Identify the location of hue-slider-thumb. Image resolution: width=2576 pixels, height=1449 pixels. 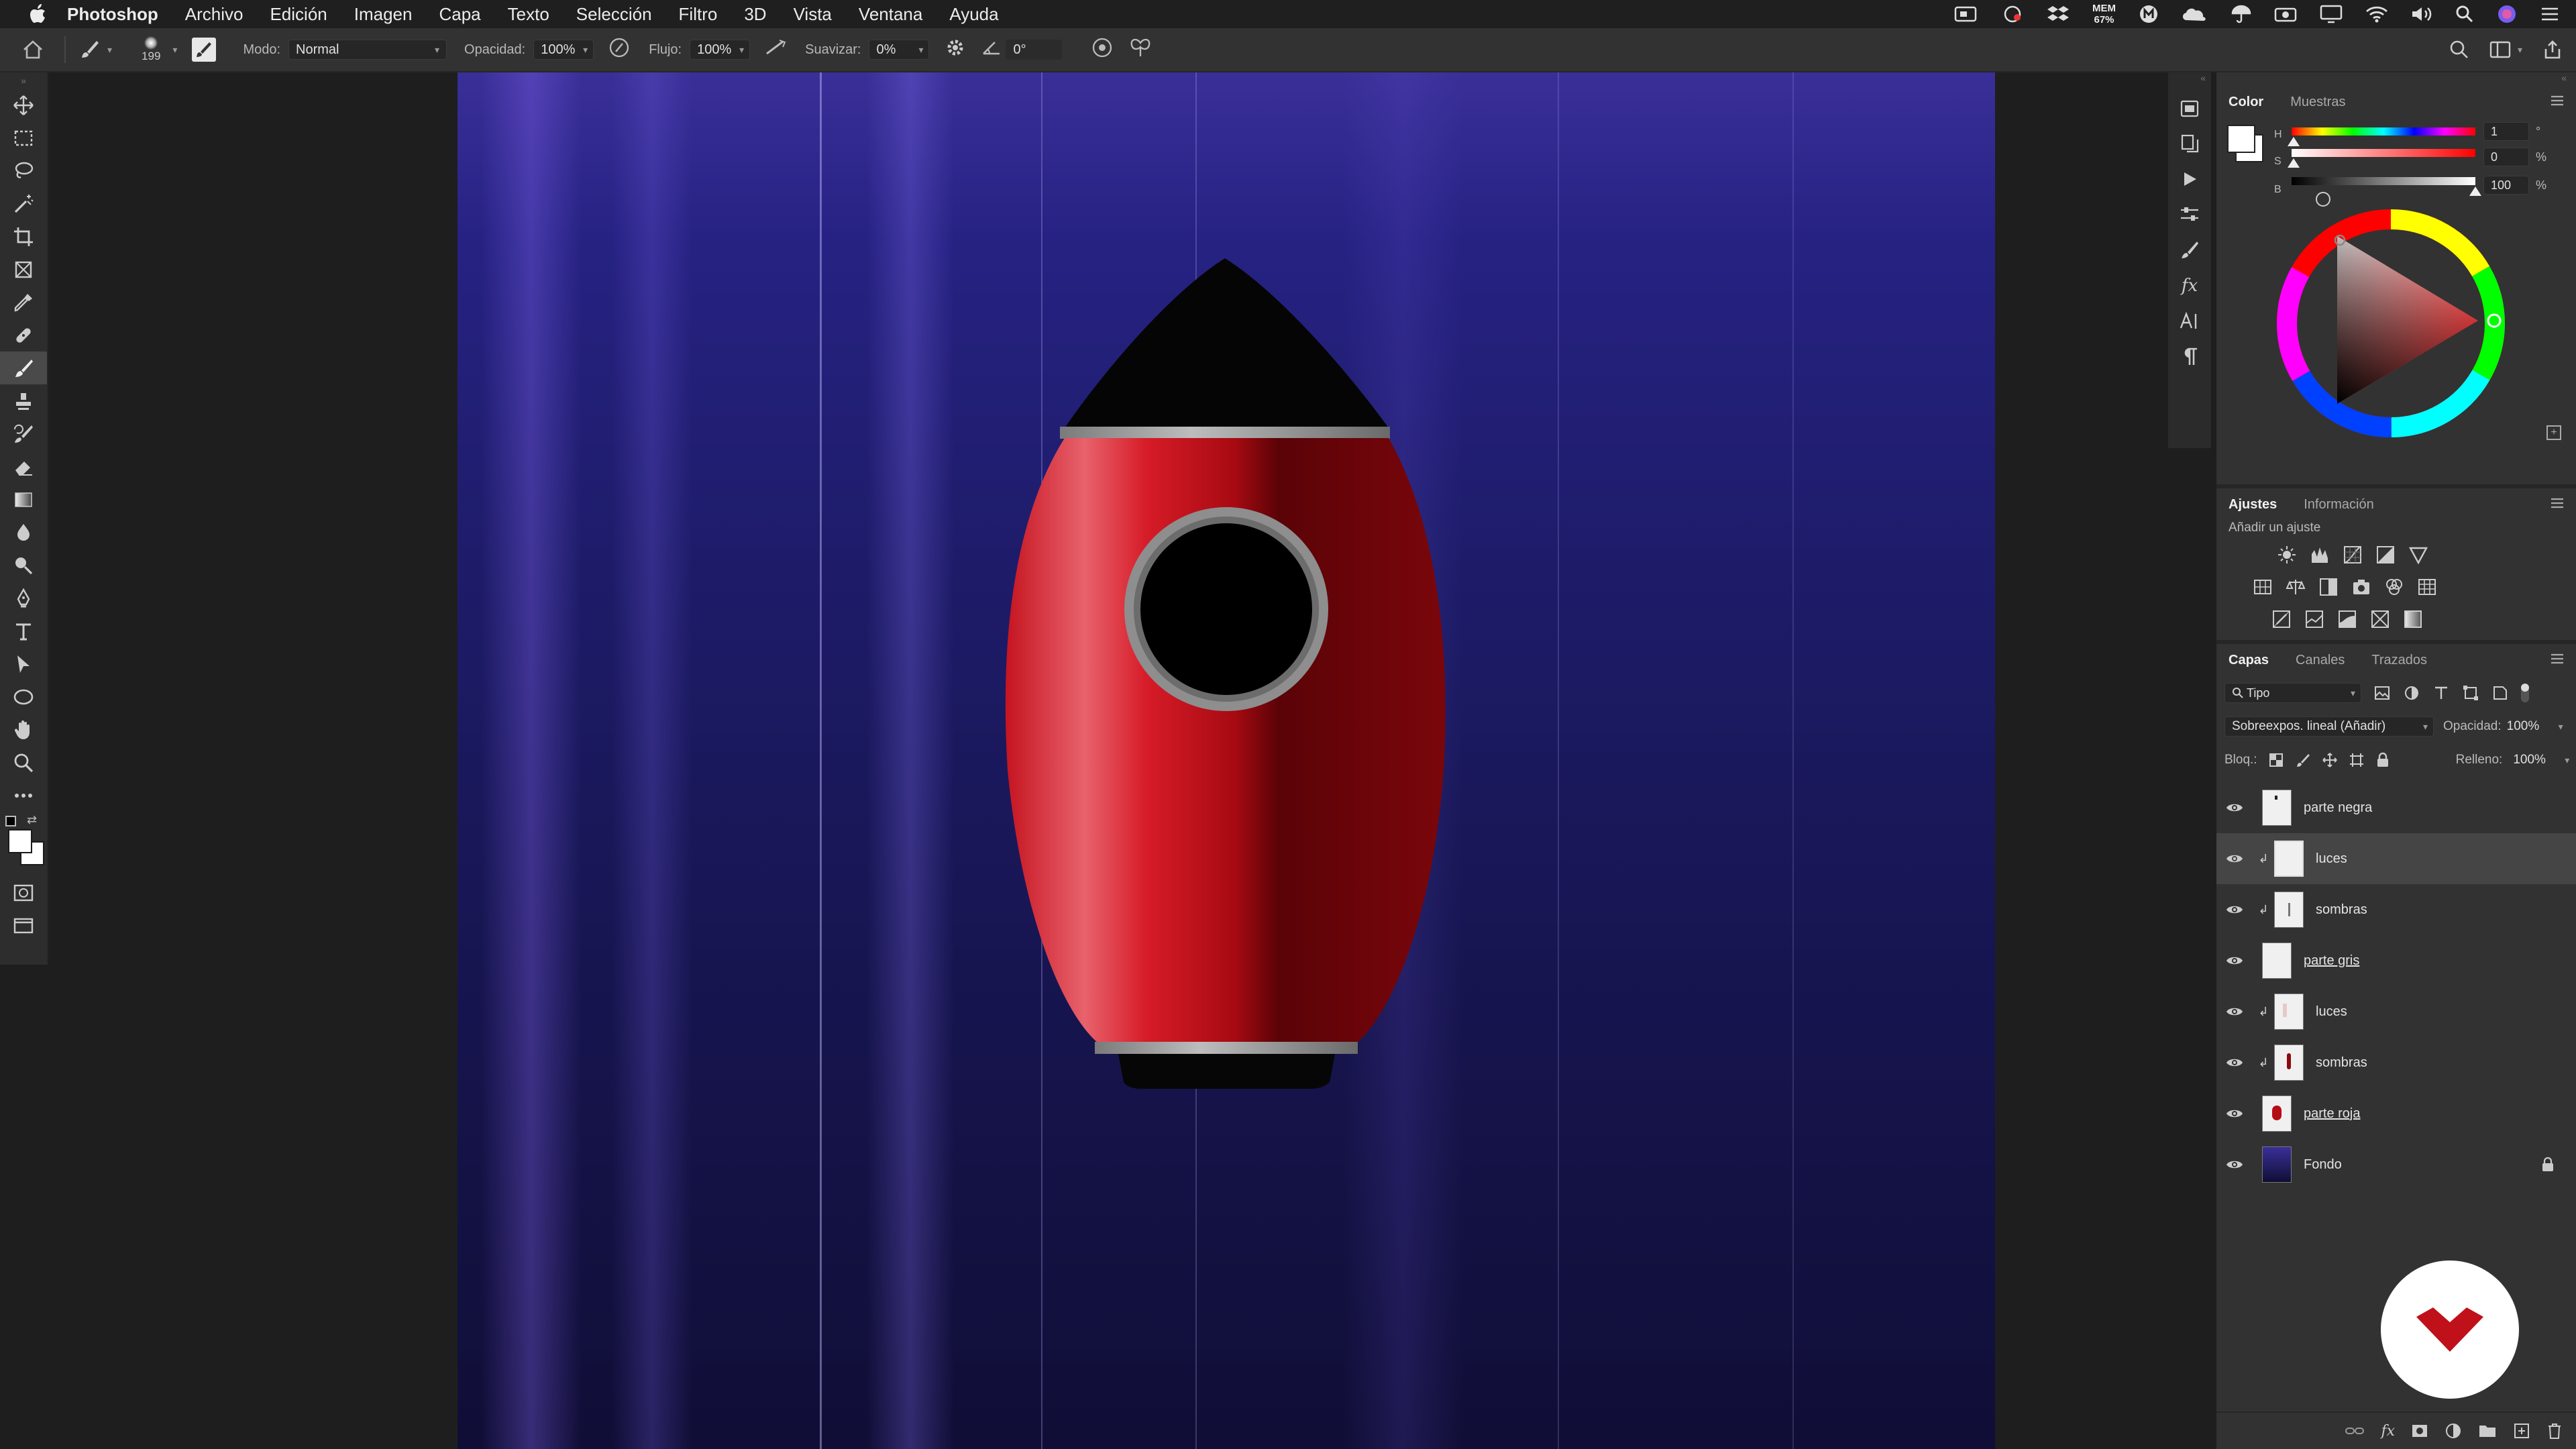
(2294, 141).